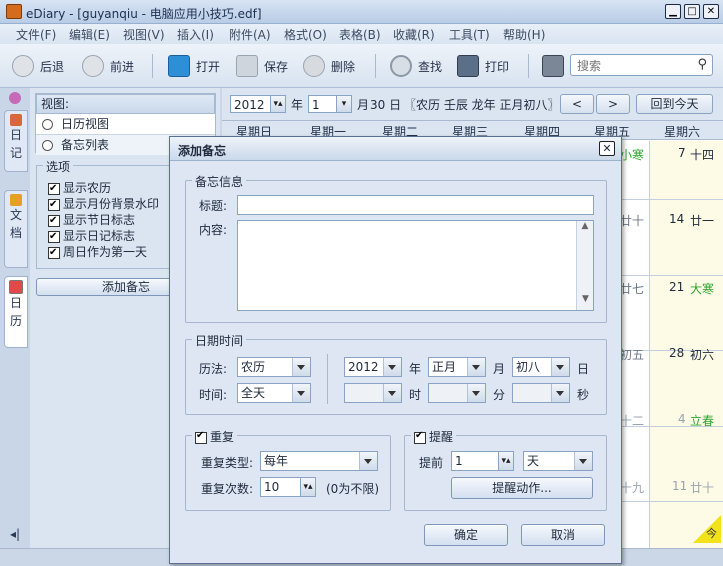 This screenshot has width=723, height=566. What do you see at coordinates (288, 487) in the screenshot?
I see `repeat-count-spinner: 10 ▾▴` at bounding box center [288, 487].